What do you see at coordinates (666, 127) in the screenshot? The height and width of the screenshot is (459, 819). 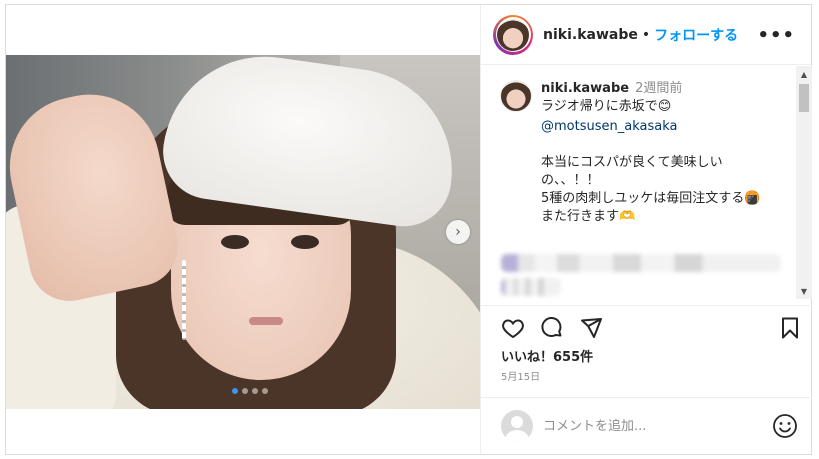 I see `caption-mention: @motsusen_akasaka` at bounding box center [666, 127].